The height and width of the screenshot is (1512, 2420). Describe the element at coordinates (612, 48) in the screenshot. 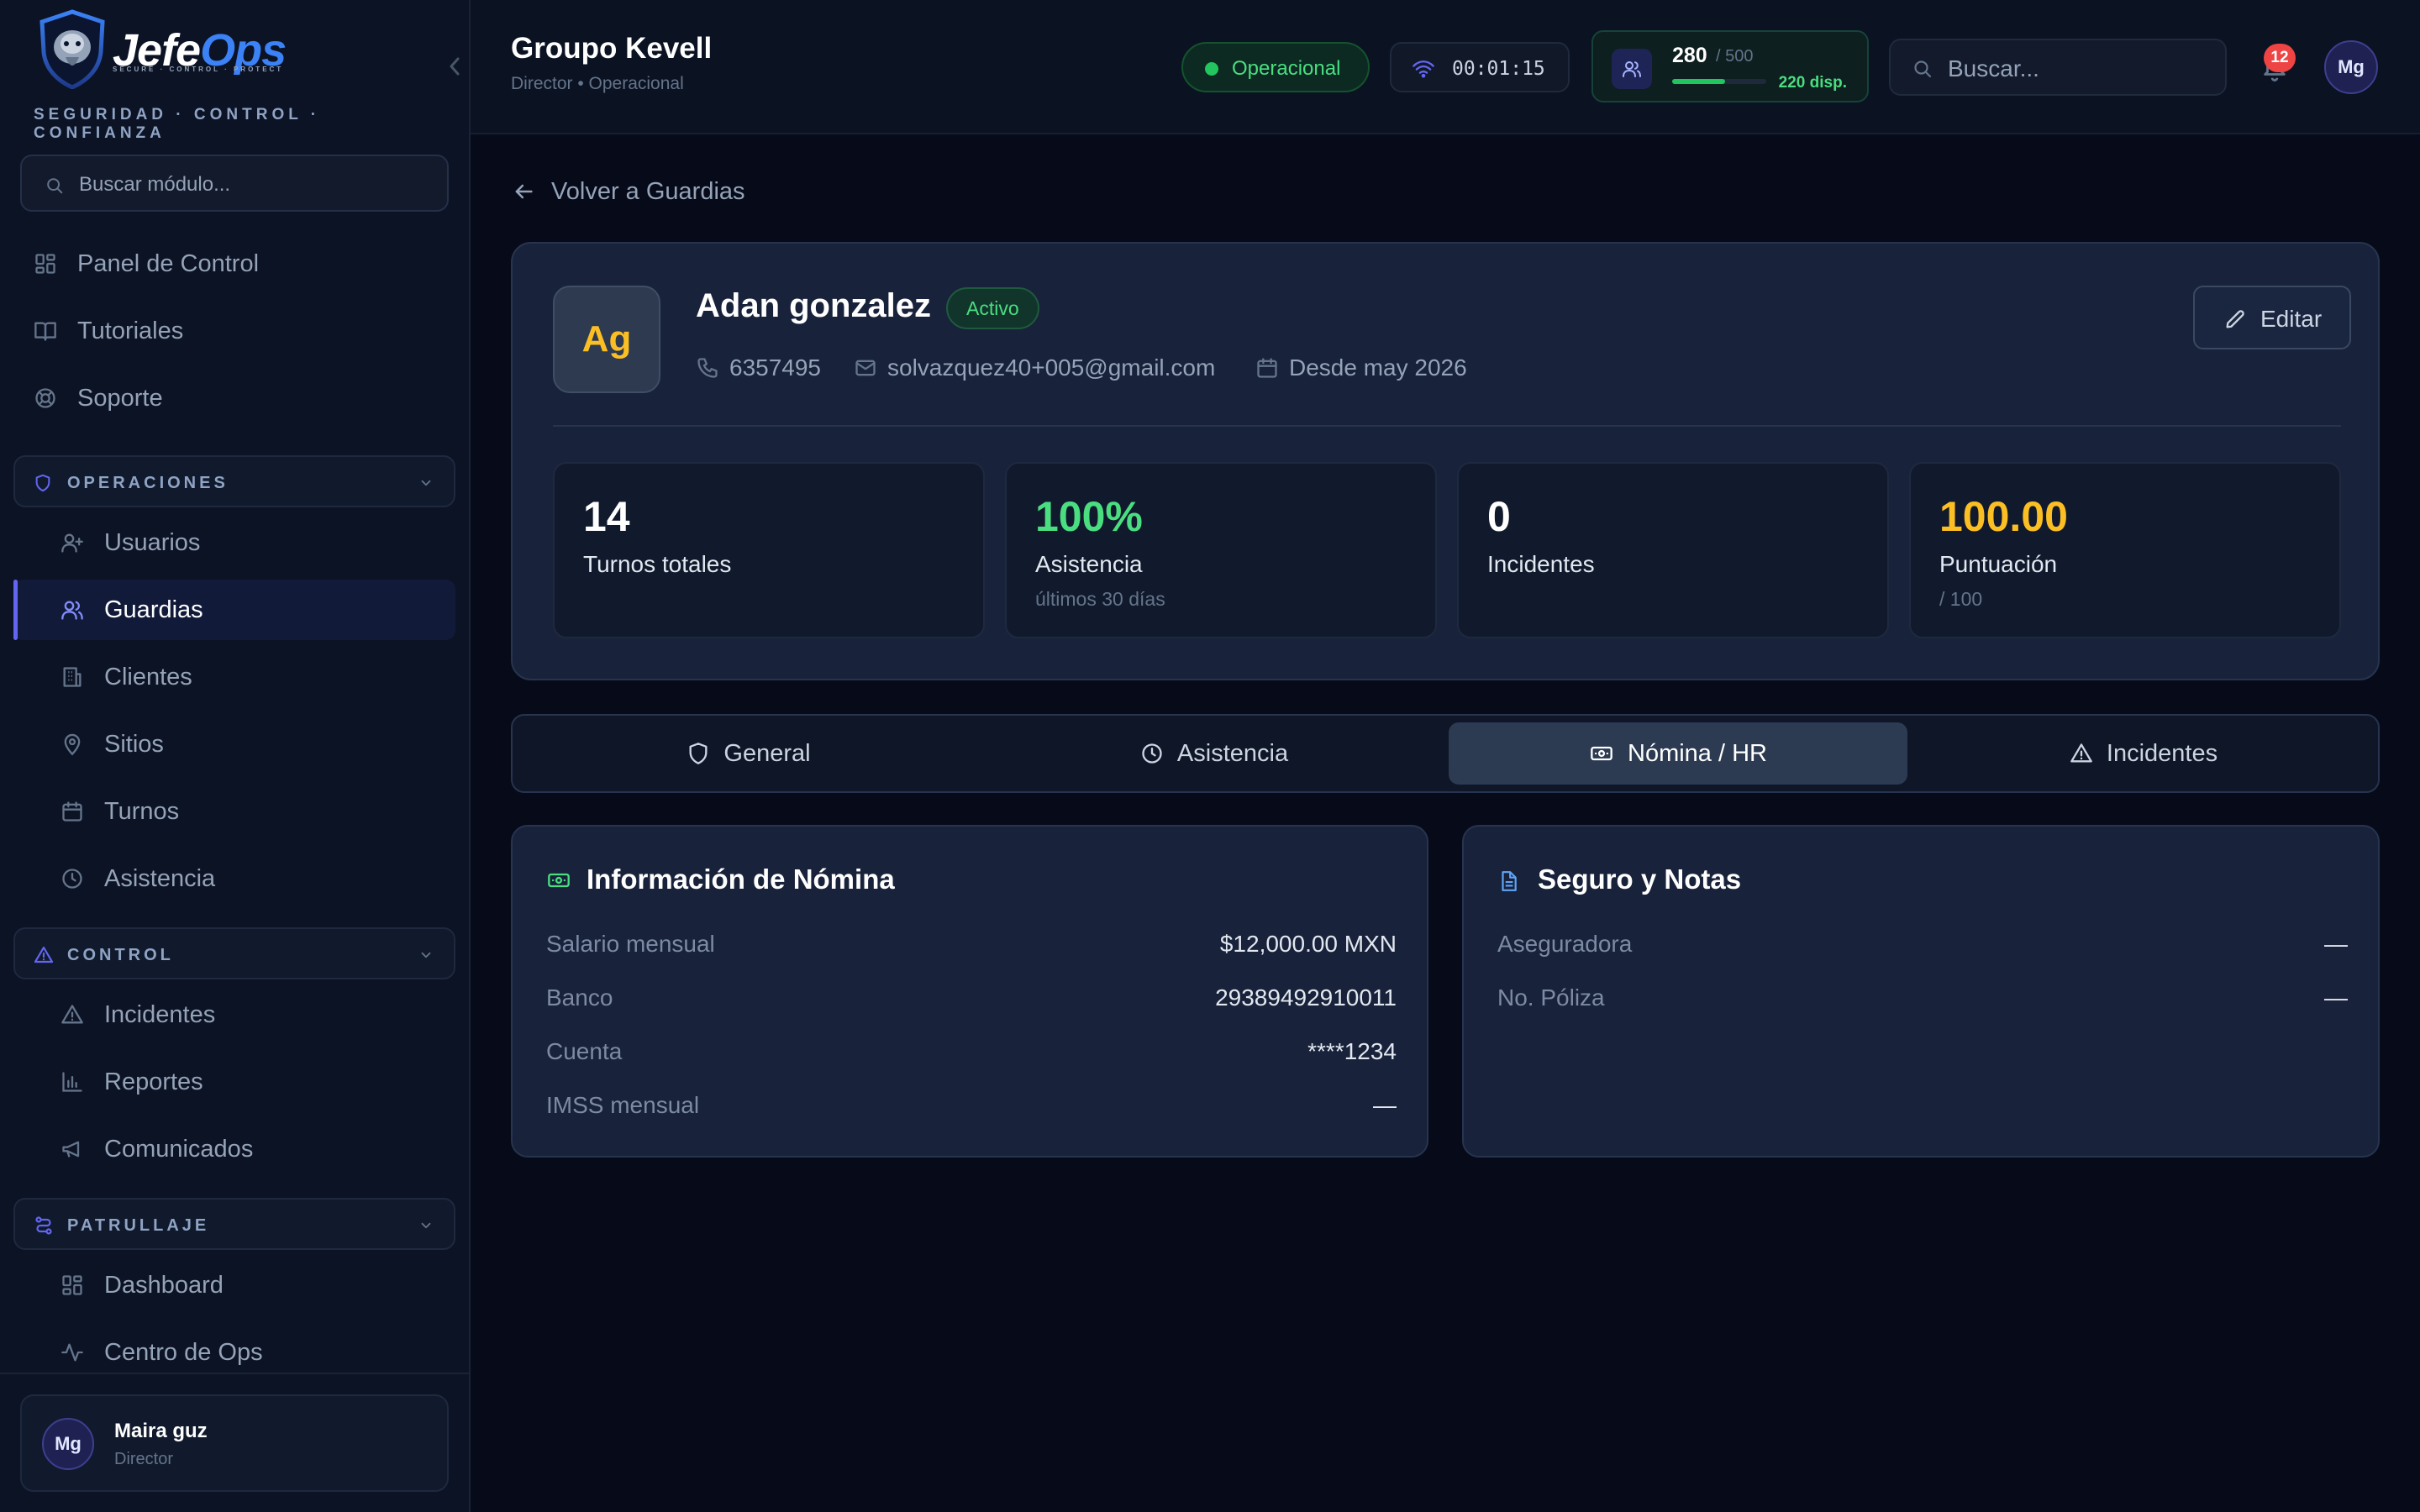

I see `org-name: Groupo Kevell` at that location.